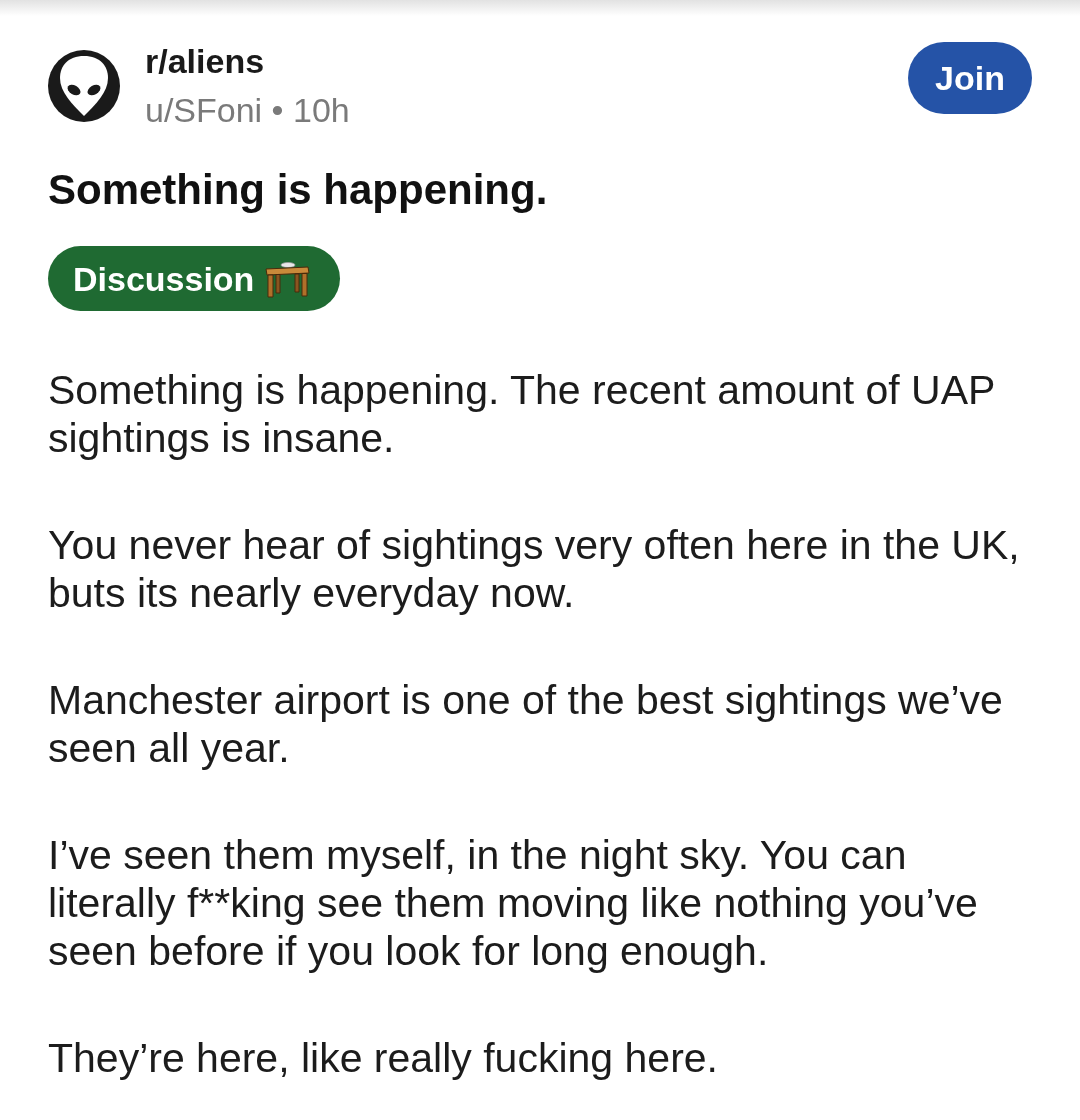 This screenshot has height=1120, width=1080. I want to click on post-meta: u/SFoni • 10h, so click(247, 110).